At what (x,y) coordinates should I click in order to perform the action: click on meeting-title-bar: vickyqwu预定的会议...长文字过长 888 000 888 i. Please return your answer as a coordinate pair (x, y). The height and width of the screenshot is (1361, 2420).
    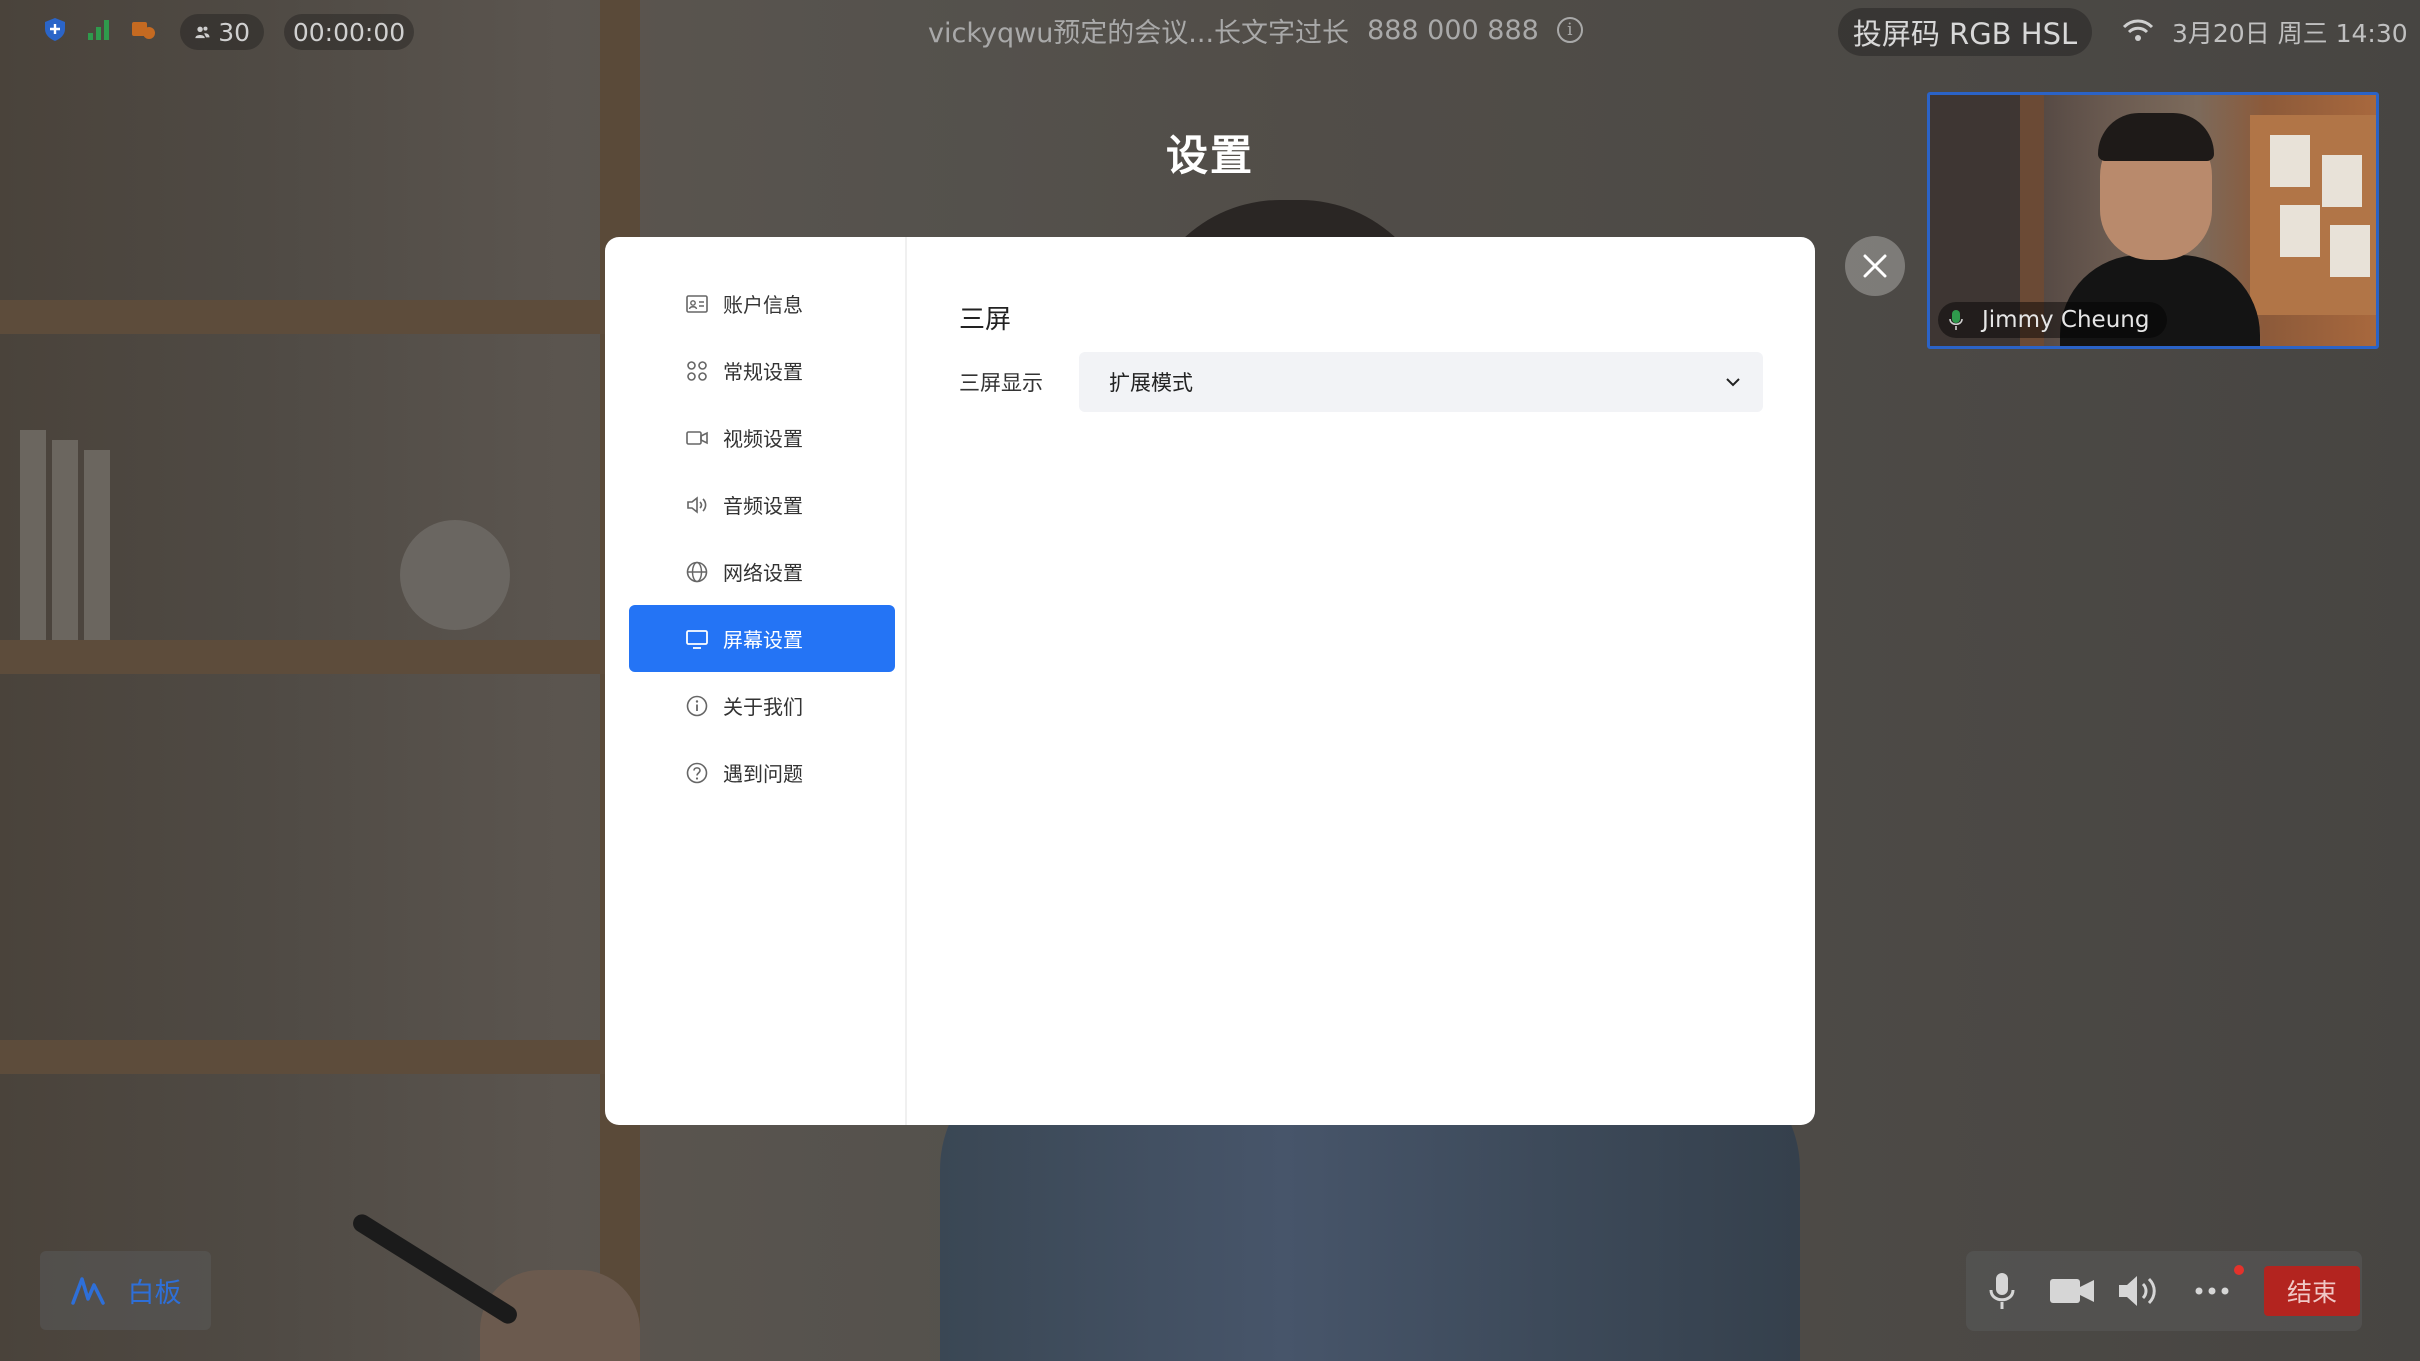
    Looking at the image, I should click on (1255, 30).